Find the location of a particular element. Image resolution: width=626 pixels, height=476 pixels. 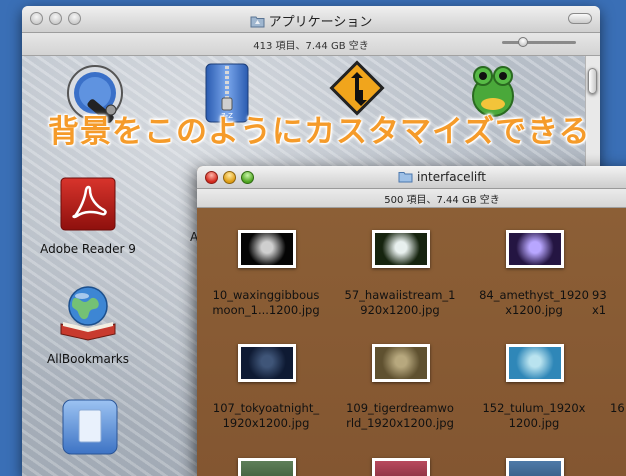

blue-document-icon is located at coordinates (90, 427).